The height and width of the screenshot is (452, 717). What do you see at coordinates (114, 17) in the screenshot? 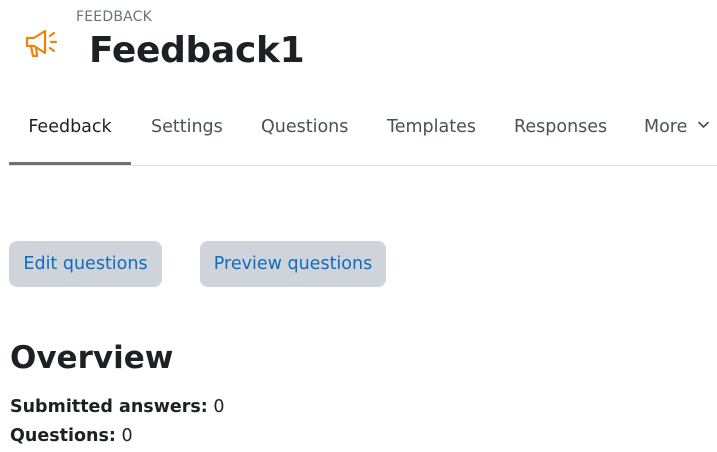
I see `module-type-label: FEEDBACK` at bounding box center [114, 17].